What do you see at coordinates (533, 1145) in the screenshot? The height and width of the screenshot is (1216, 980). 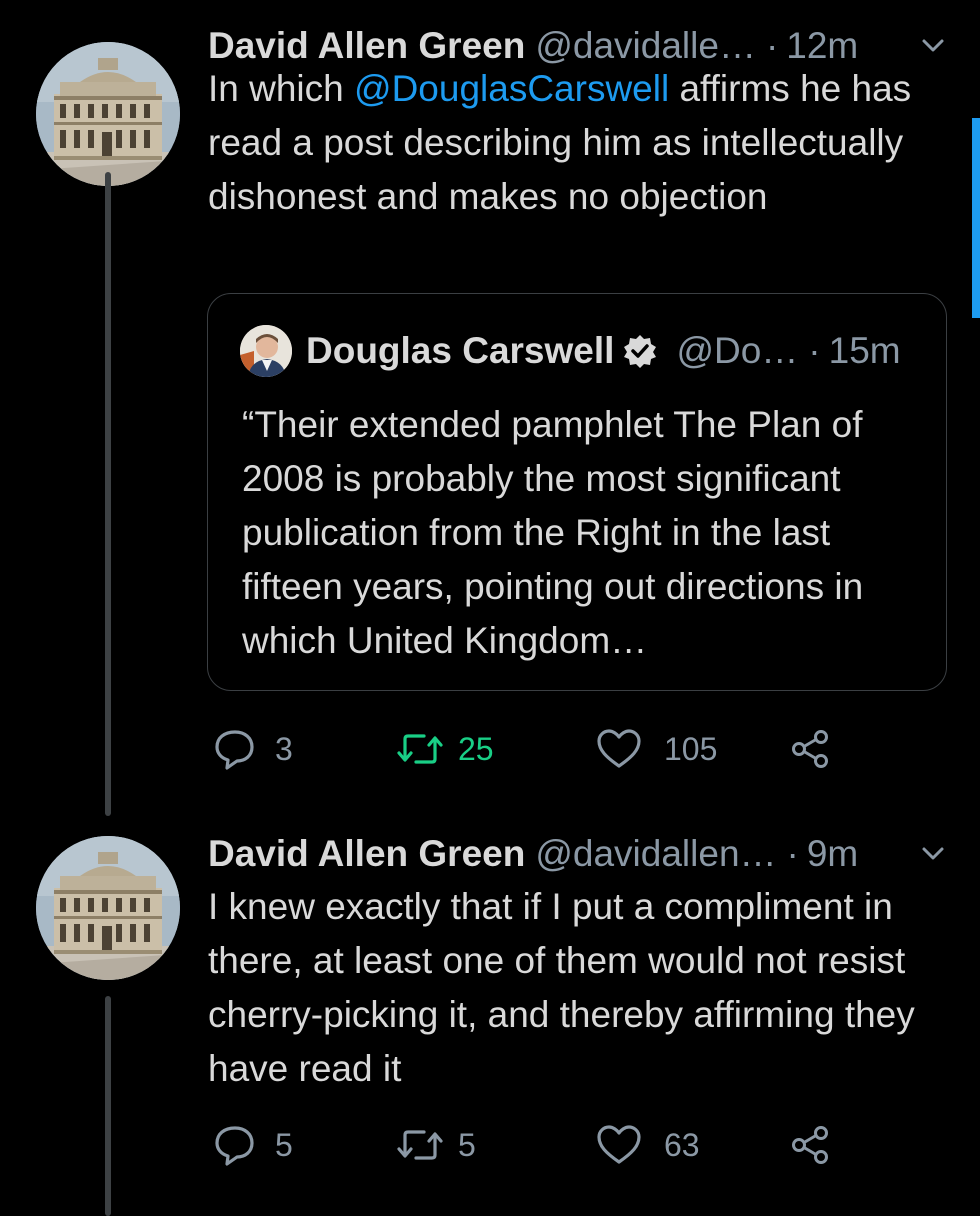 I see `action-bar: 5 5 63` at bounding box center [533, 1145].